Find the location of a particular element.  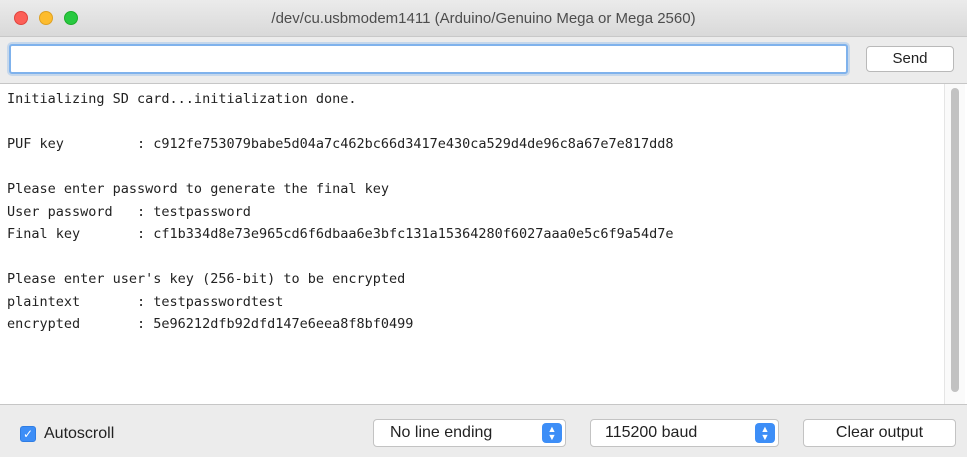

output-line: User password : testpassword is located at coordinates (129, 211).